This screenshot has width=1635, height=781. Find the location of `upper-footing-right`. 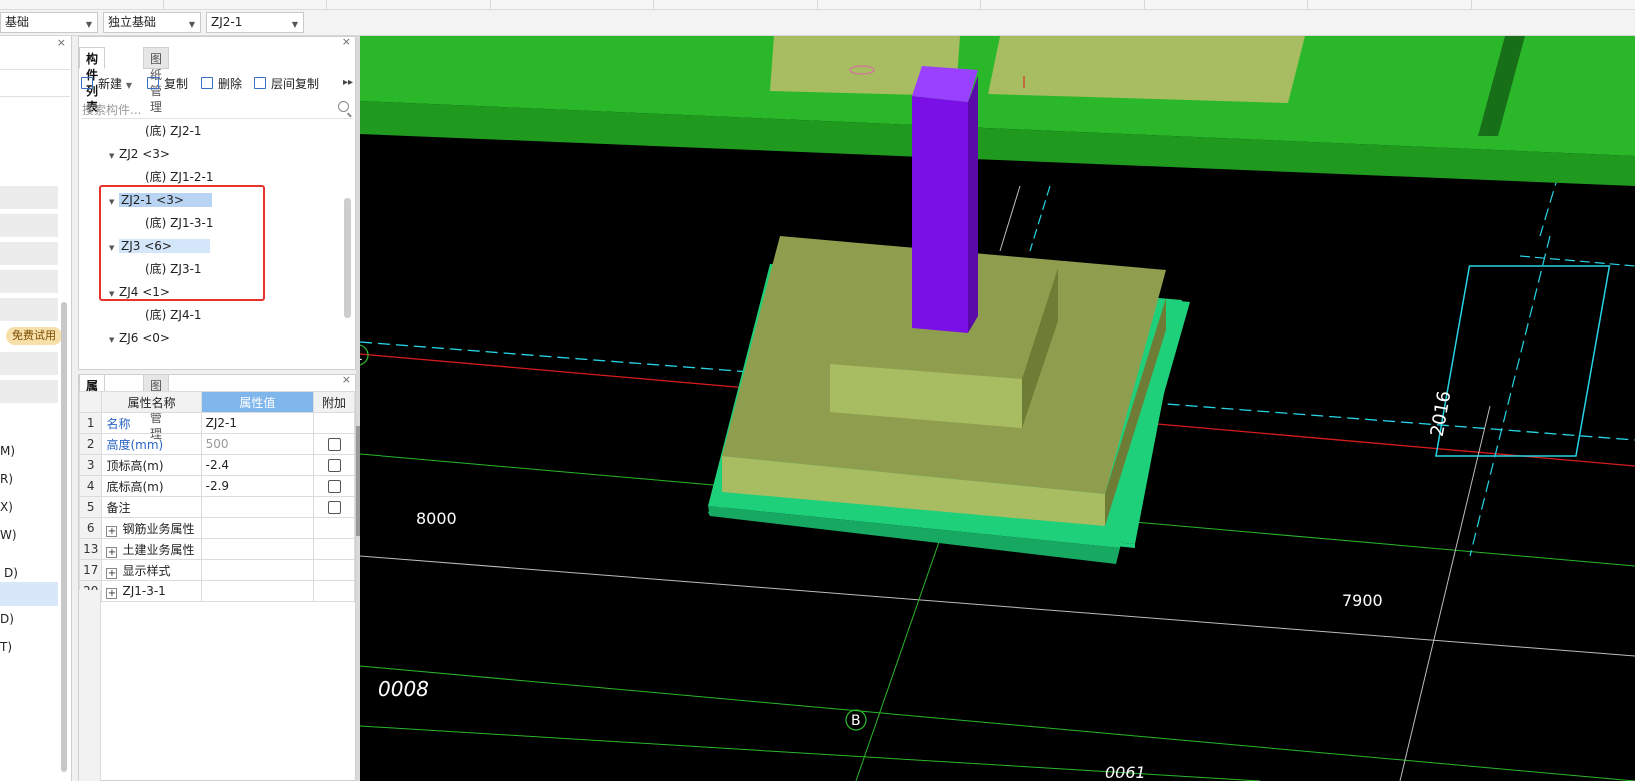

upper-footing-right is located at coordinates (1146, 69).